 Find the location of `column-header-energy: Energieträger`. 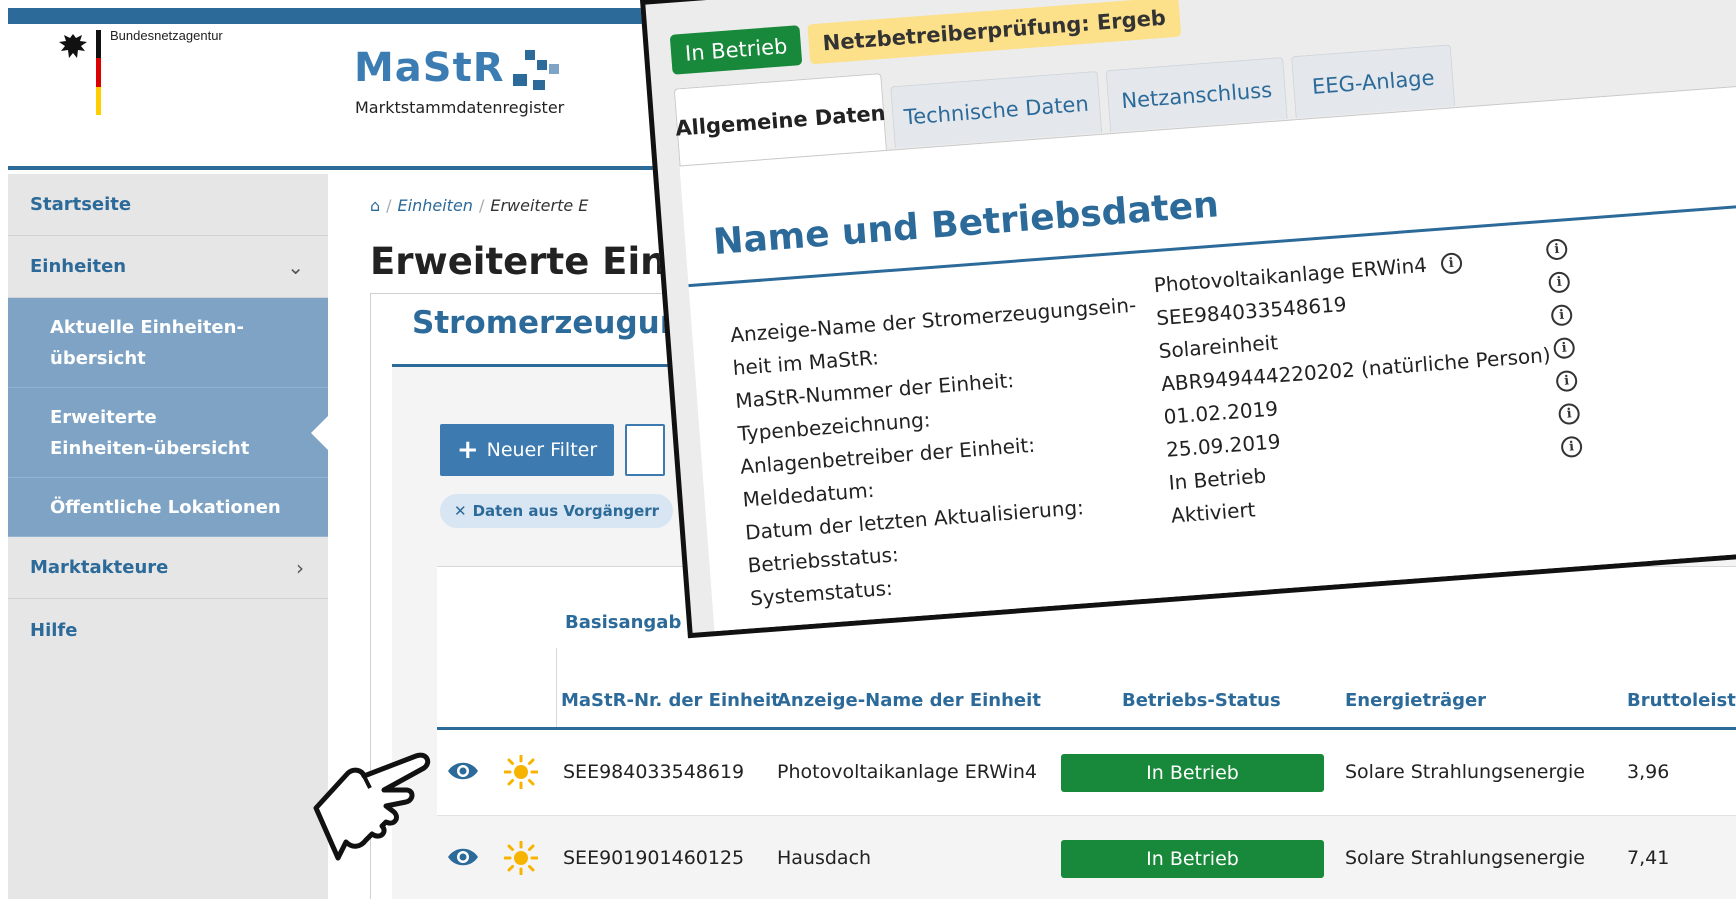

column-header-energy: Energieträger is located at coordinates (1415, 700).